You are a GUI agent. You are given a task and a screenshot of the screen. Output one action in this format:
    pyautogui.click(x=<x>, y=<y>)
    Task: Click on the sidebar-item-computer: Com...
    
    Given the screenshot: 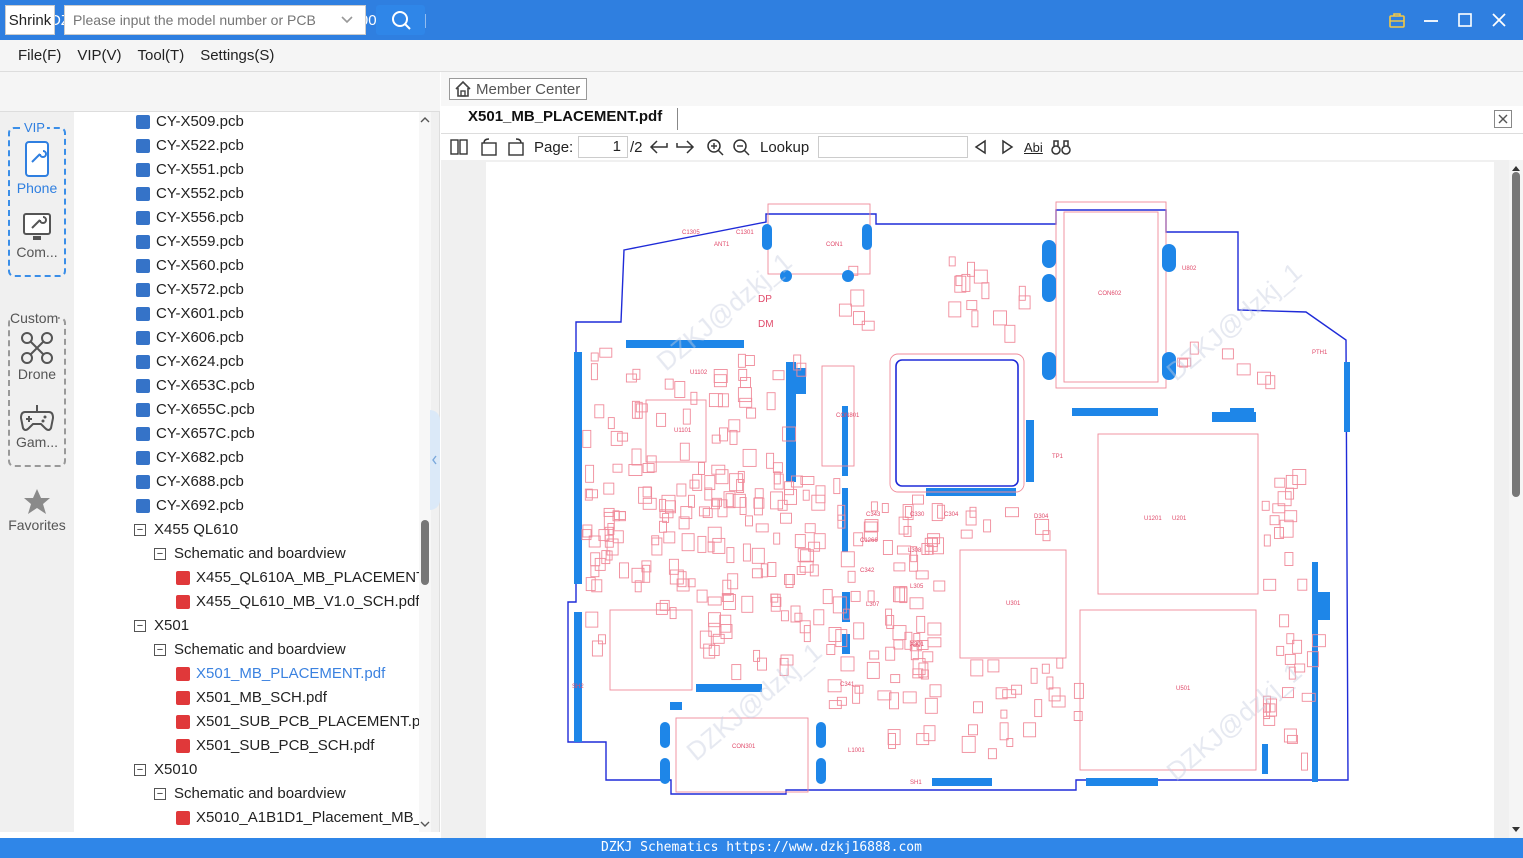 What is the action you would take?
    pyautogui.click(x=37, y=235)
    